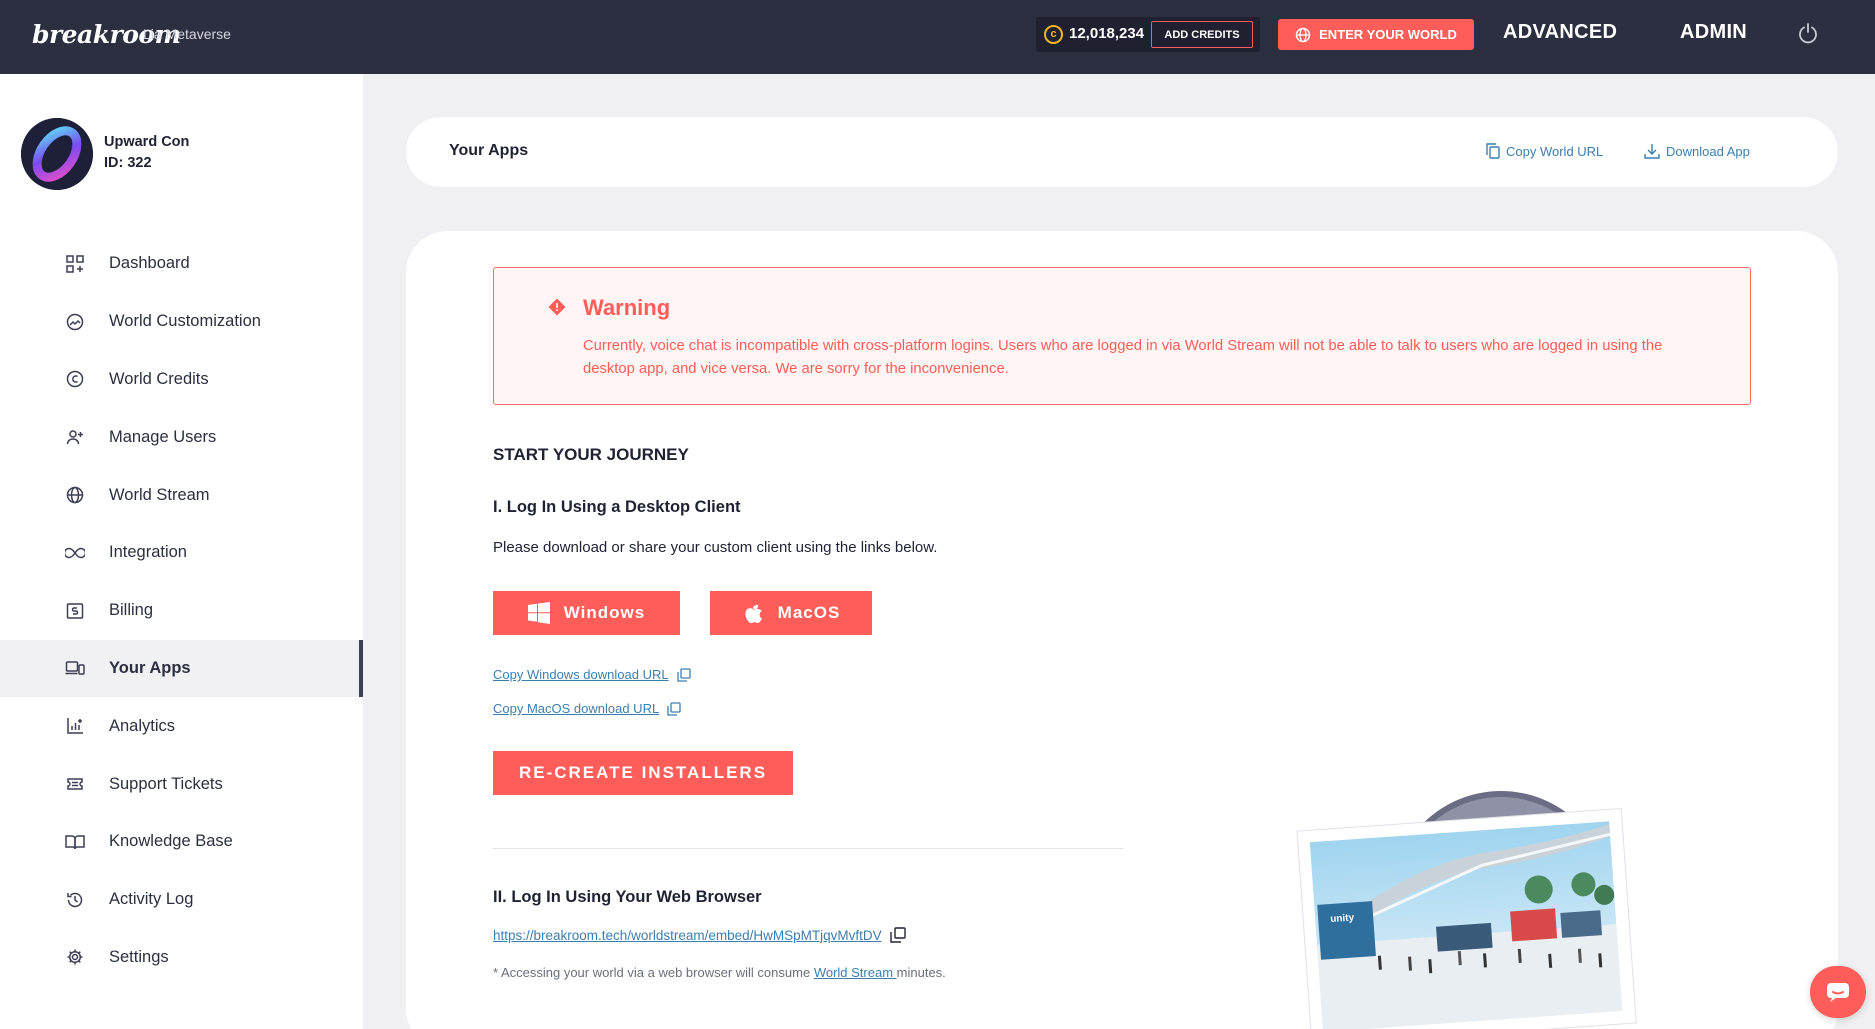  I want to click on sidebar-item-label: Analytics, so click(142, 725).